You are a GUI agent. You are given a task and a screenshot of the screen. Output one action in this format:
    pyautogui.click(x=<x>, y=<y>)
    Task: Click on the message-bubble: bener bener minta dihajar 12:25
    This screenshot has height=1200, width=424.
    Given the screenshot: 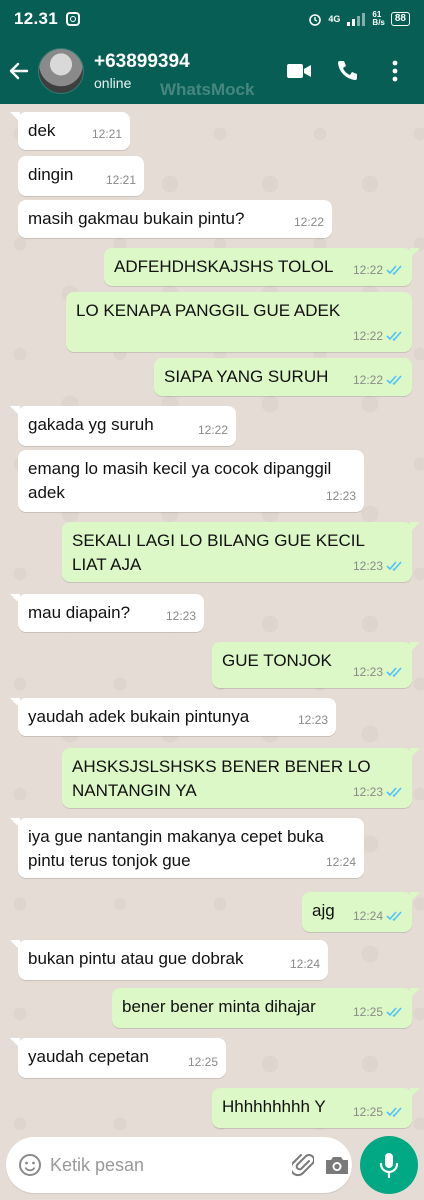 What is the action you would take?
    pyautogui.click(x=266, y=1008)
    